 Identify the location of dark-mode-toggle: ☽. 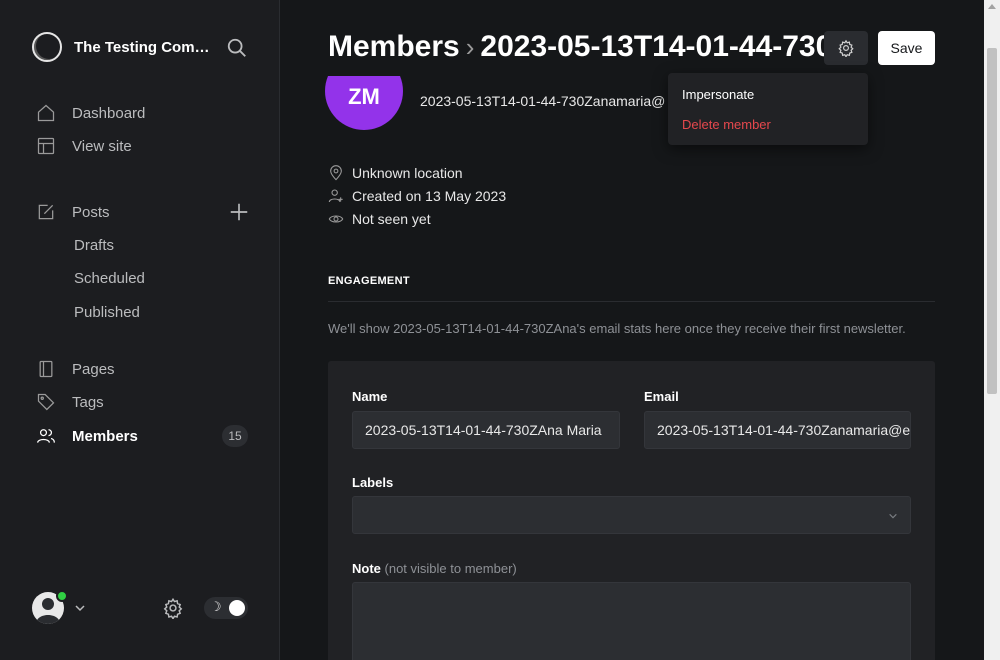
(226, 608).